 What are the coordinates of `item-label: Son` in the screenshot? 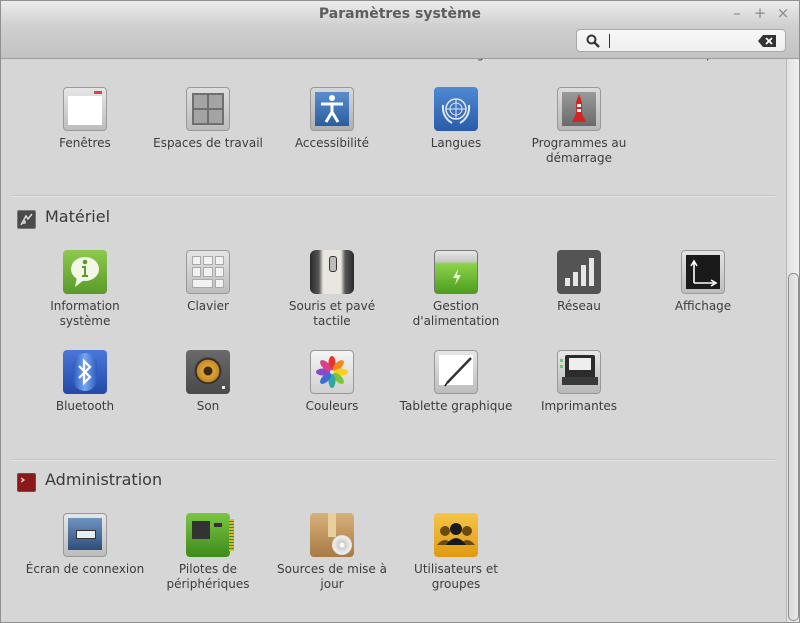 It's located at (208, 406).